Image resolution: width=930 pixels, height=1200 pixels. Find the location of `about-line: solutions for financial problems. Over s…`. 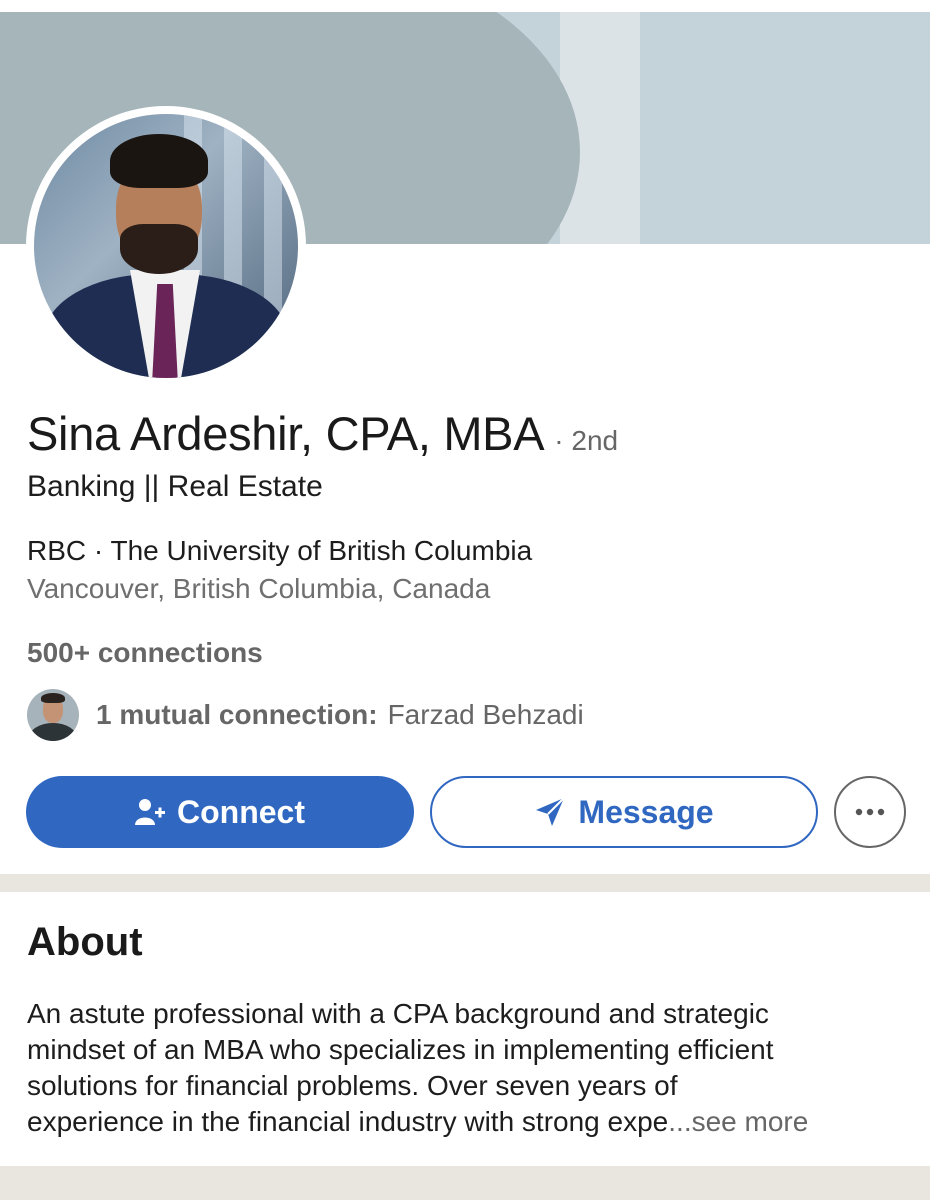

about-line: solutions for financial problems. Over s… is located at coordinates (352, 1085).